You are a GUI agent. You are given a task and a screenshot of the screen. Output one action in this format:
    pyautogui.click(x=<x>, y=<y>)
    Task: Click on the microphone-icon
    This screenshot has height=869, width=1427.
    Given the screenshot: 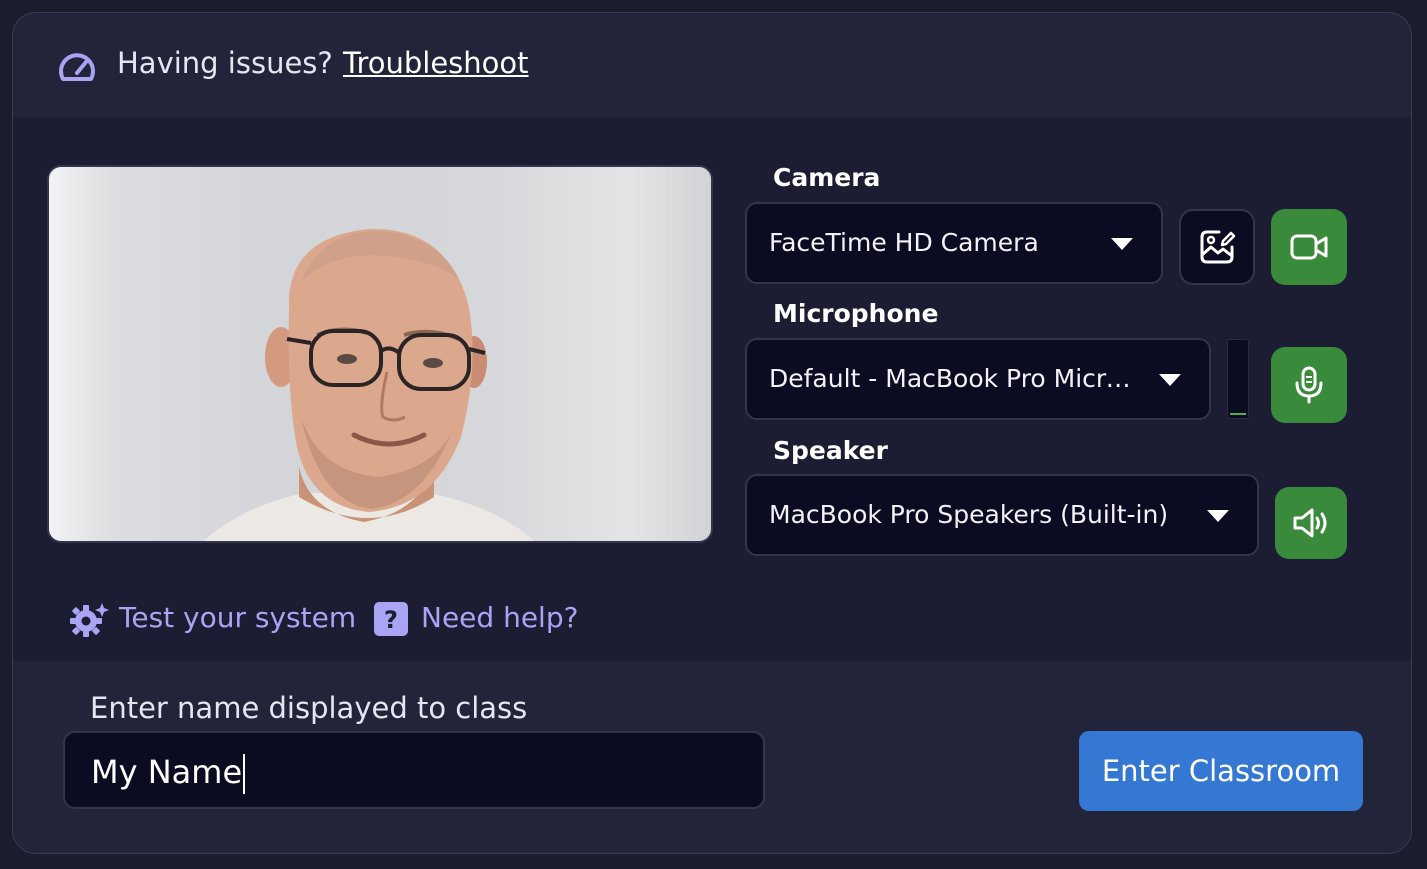 What is the action you would take?
    pyautogui.click(x=1309, y=385)
    